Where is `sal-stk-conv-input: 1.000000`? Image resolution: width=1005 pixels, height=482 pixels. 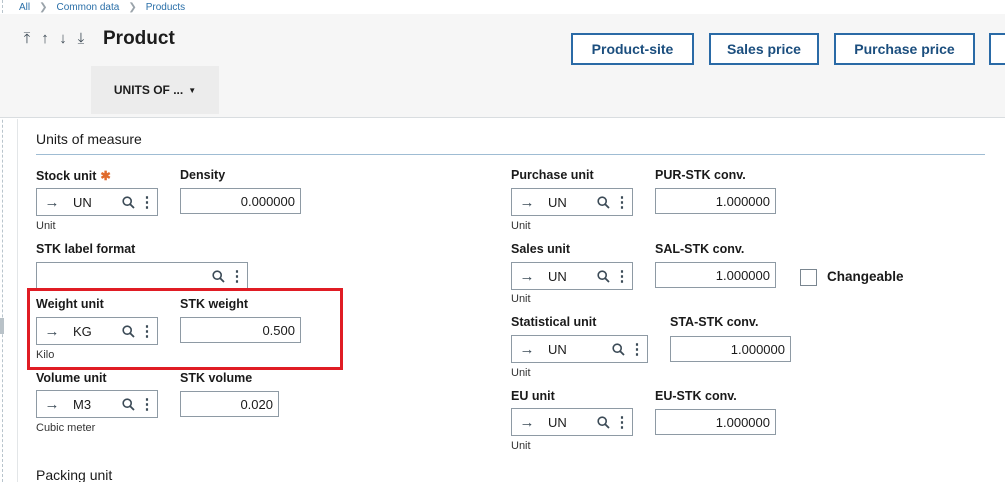 sal-stk-conv-input: 1.000000 is located at coordinates (715, 275).